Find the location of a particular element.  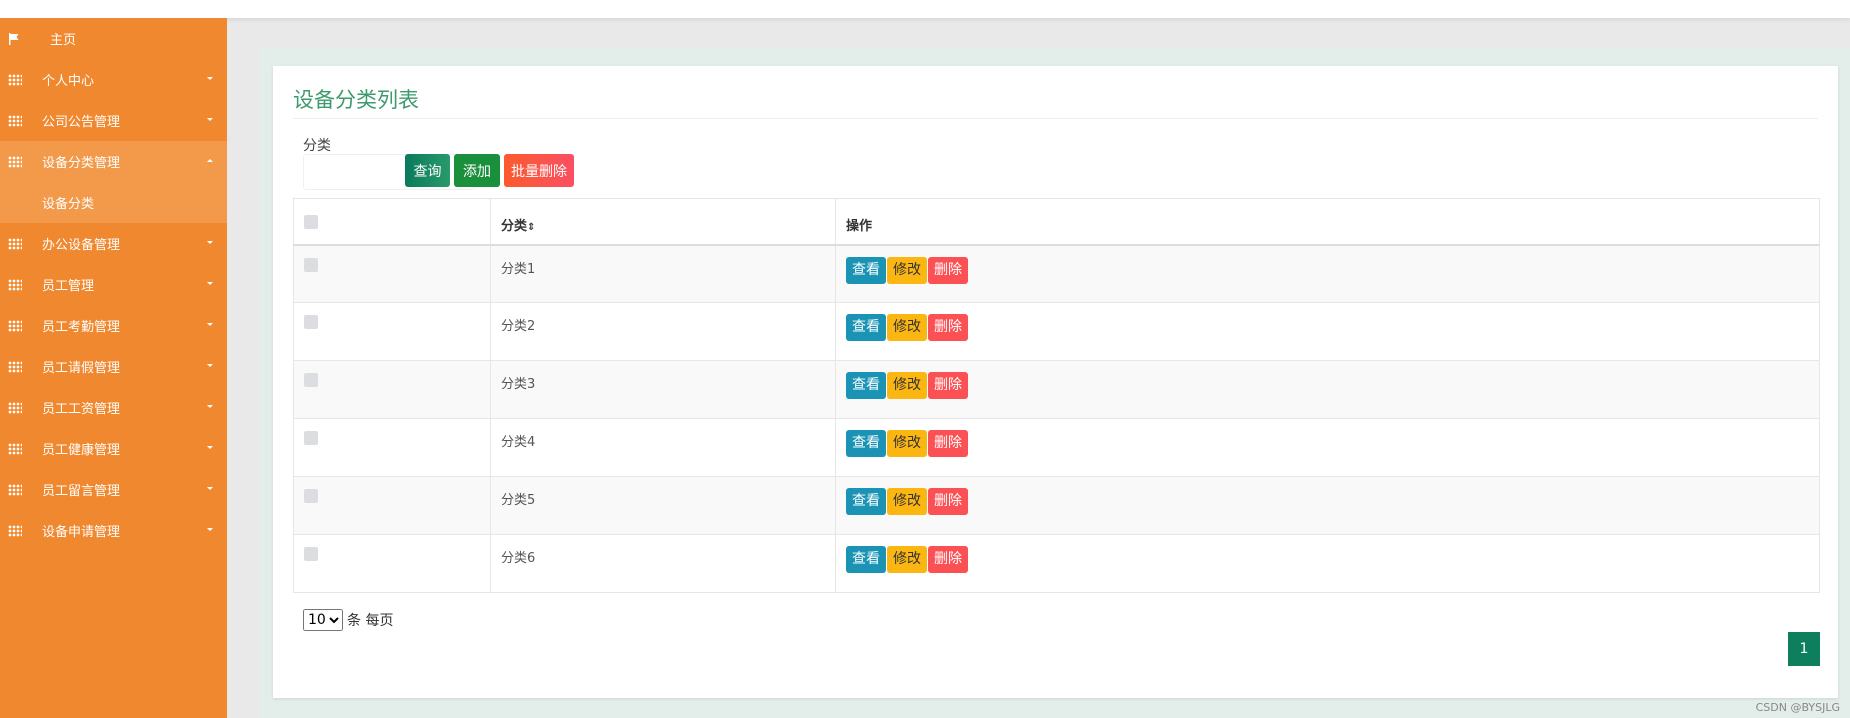

chevron-up-icon is located at coordinates (210, 160).